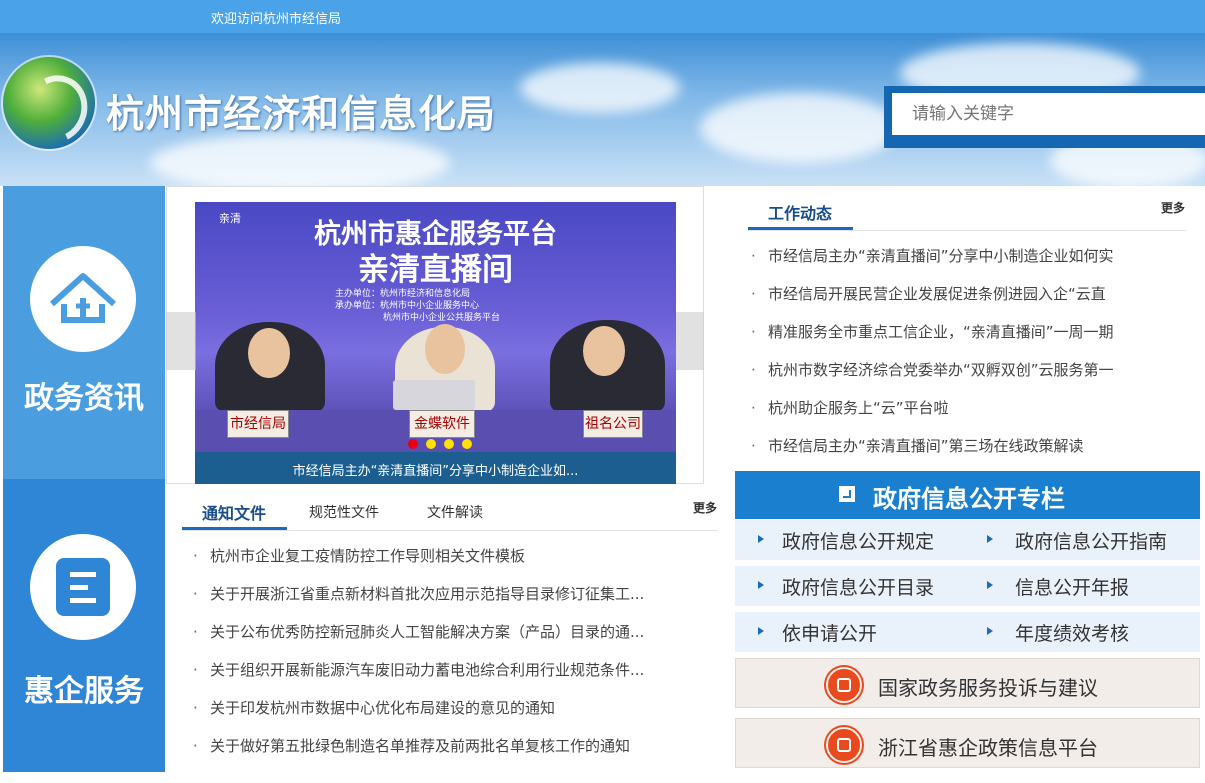 The image size is (1205, 783). What do you see at coordinates (800, 228) in the screenshot?
I see `news-tab-underline` at bounding box center [800, 228].